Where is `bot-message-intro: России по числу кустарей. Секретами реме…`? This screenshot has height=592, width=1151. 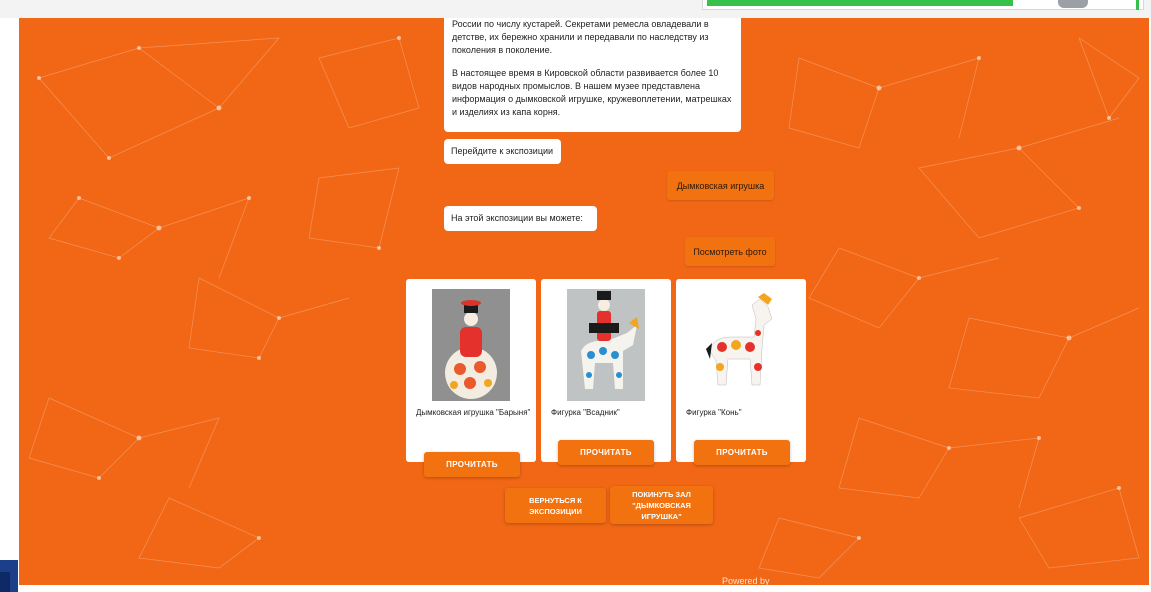 bot-message-intro: России по числу кустарей. Секретами реме… is located at coordinates (592, 75).